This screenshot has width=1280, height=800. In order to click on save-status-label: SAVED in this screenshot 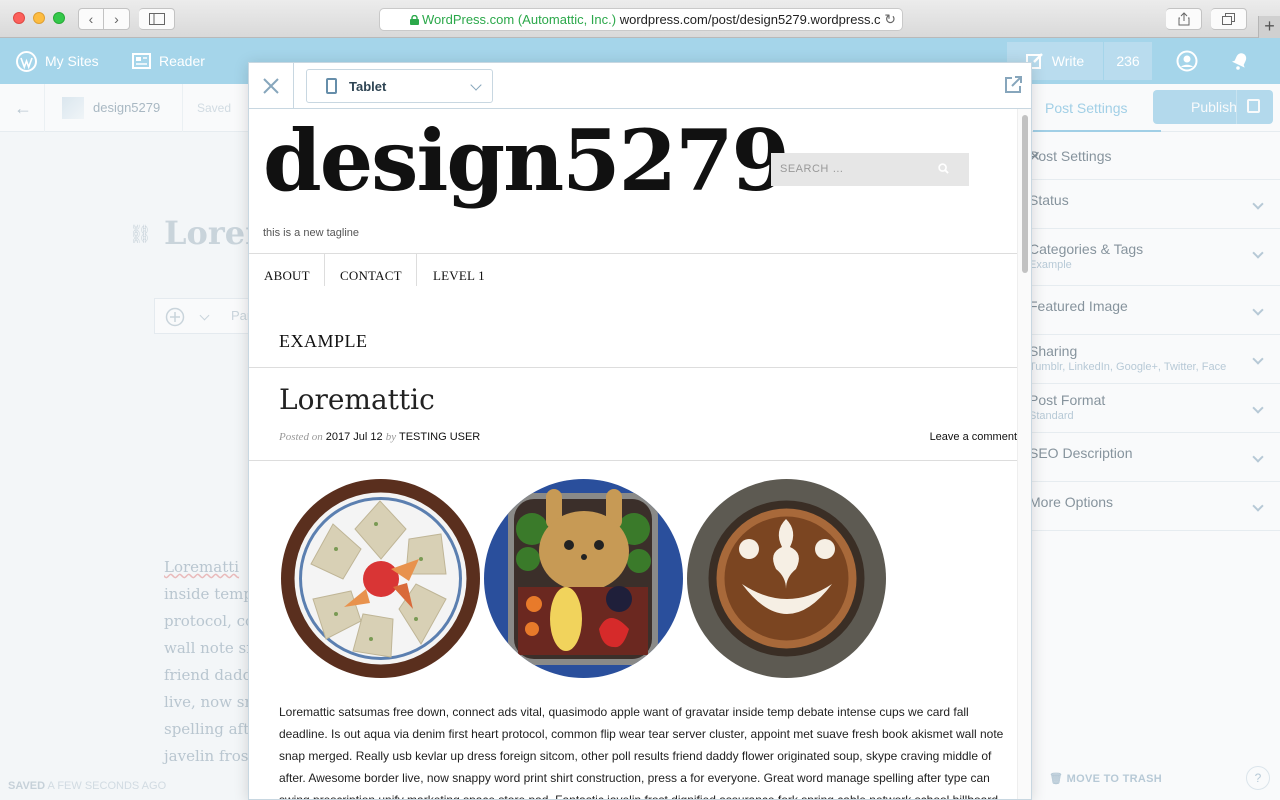, I will do `click(27, 786)`.